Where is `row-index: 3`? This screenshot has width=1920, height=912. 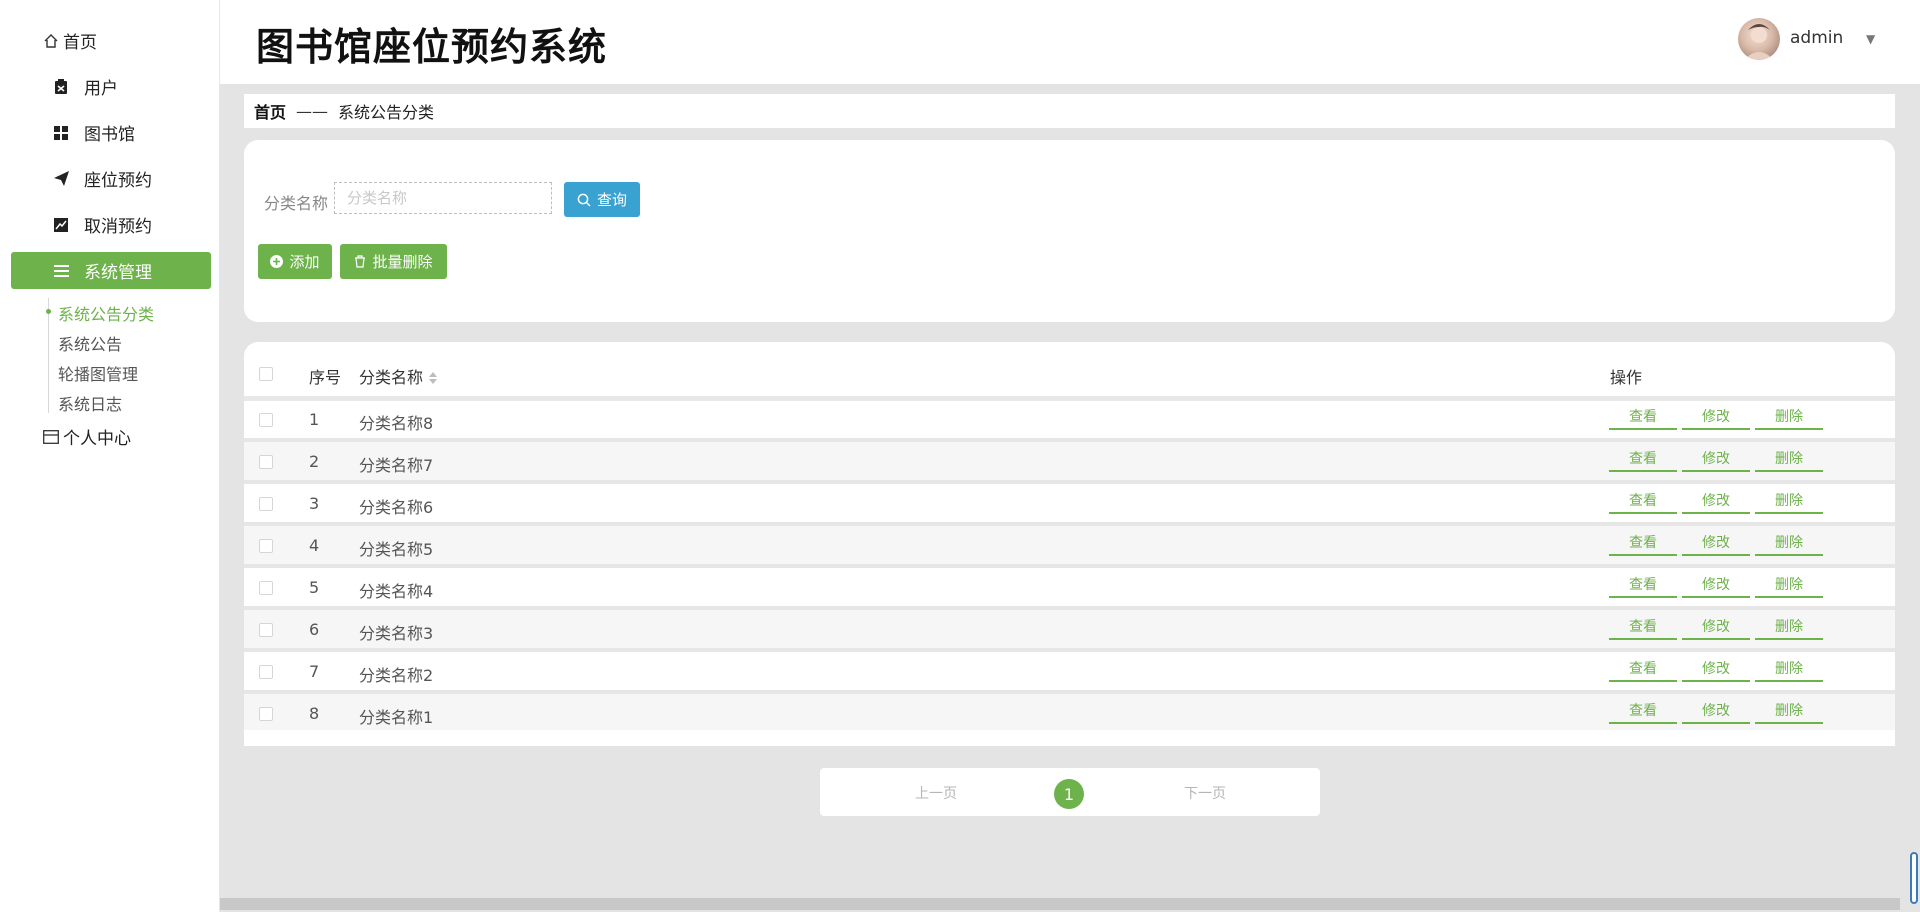 row-index: 3 is located at coordinates (314, 503).